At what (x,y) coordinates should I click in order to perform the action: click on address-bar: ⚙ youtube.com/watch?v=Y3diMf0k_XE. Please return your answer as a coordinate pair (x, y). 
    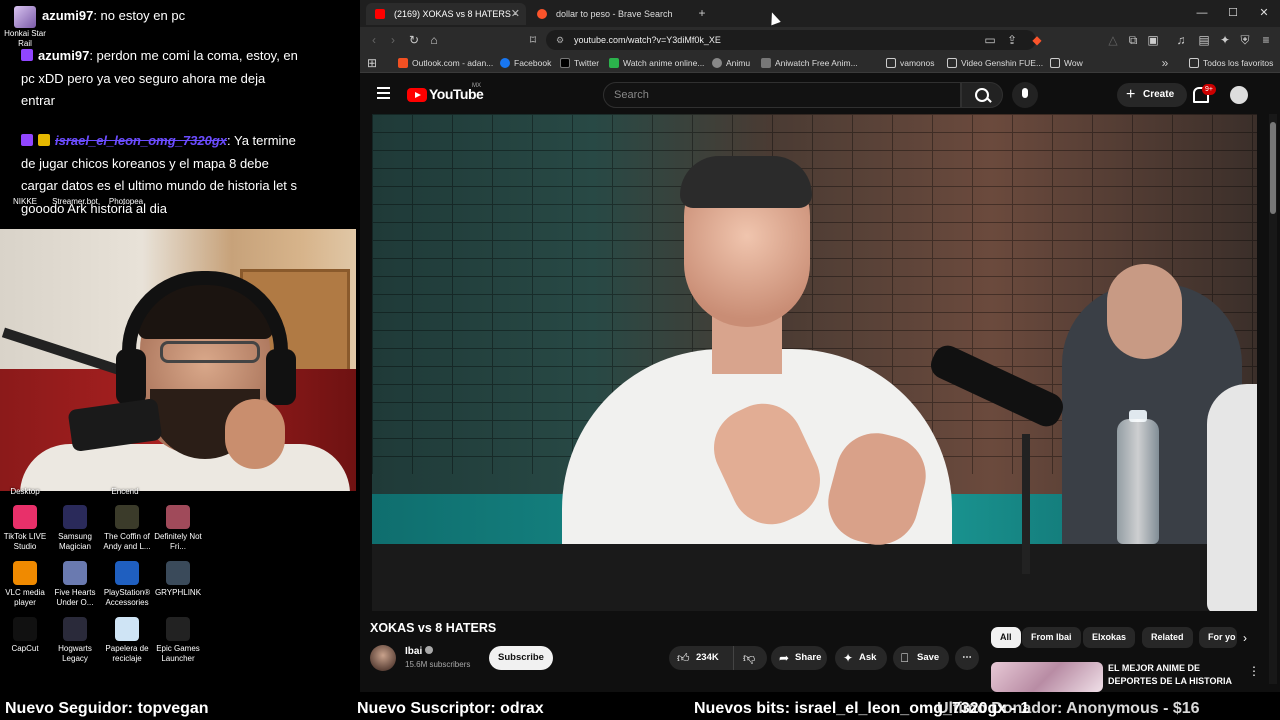
    Looking at the image, I should click on (791, 40).